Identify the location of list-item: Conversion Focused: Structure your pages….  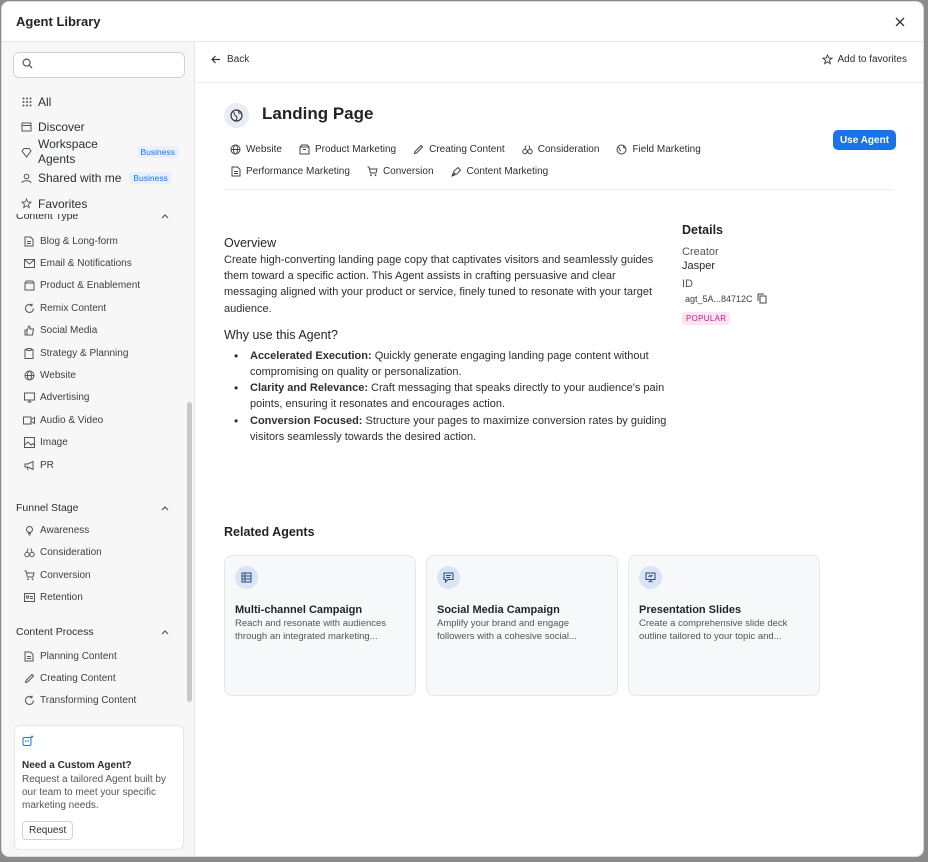
(446, 429).